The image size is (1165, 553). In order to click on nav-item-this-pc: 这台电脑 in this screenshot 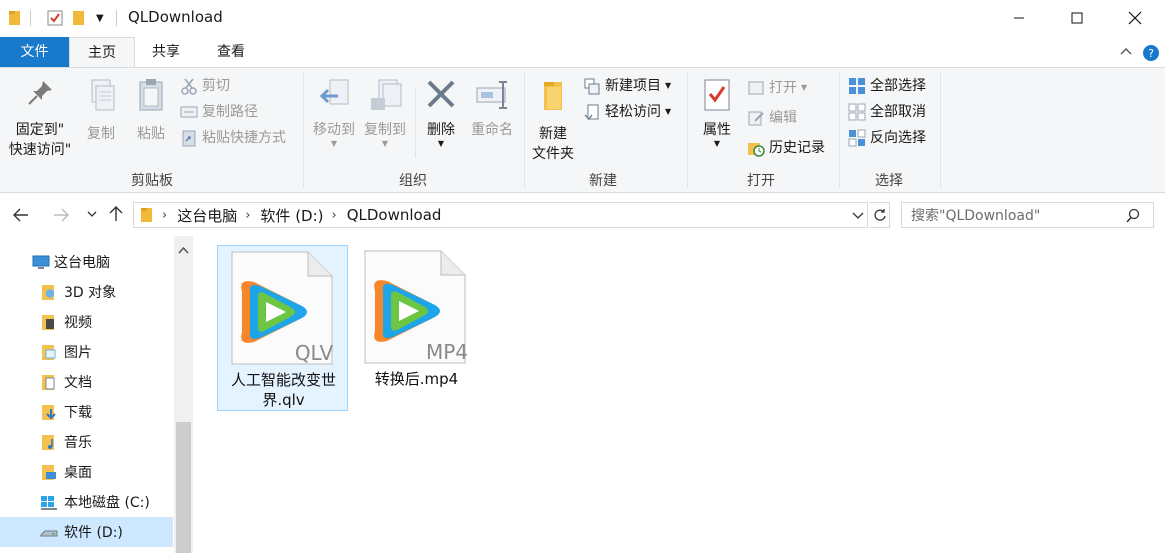, I will do `click(86, 262)`.